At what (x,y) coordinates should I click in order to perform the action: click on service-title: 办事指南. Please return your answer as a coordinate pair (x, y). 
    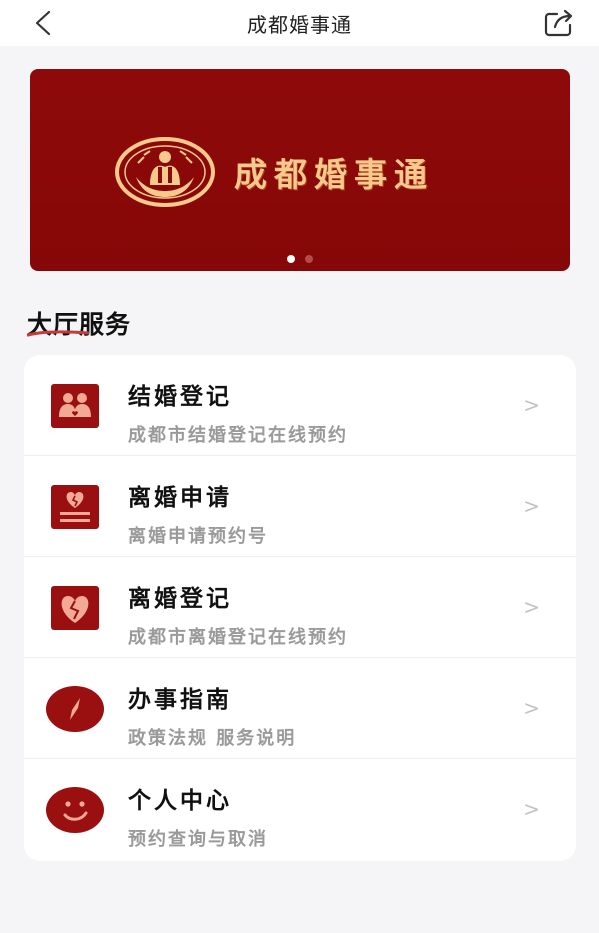
    Looking at the image, I should click on (180, 700).